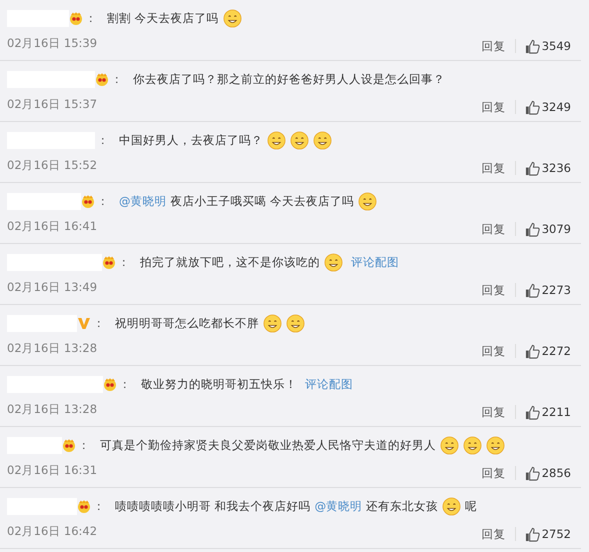 This screenshot has height=552, width=589. I want to click on comment-text: 你去夜店了吗？那之前立的好爸爸好男人人设是怎么回事？, so click(289, 79).